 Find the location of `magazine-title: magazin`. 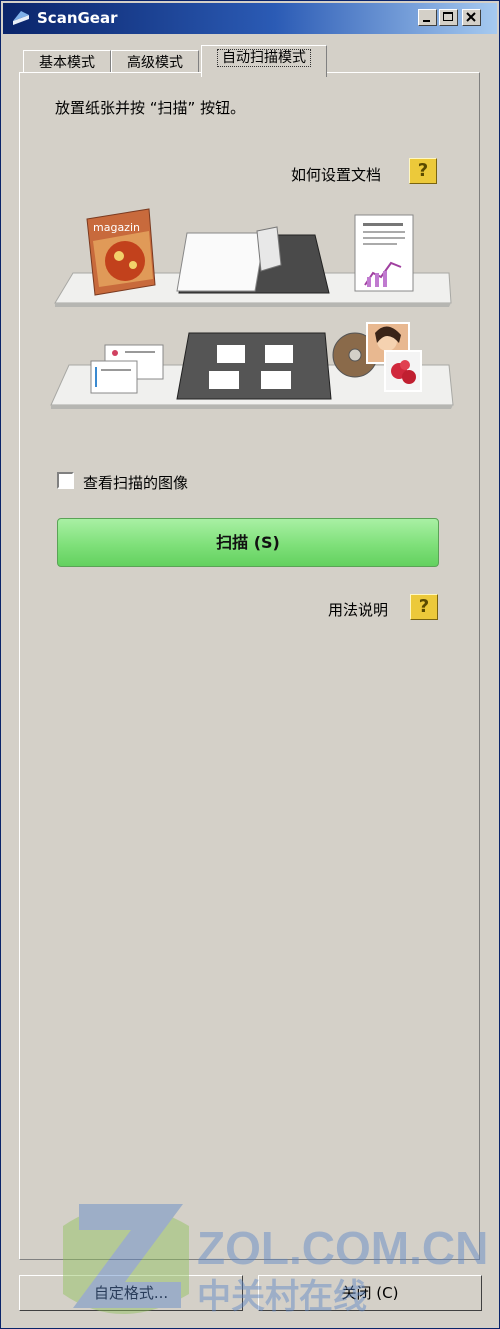

magazine-title: magazin is located at coordinates (116, 227).